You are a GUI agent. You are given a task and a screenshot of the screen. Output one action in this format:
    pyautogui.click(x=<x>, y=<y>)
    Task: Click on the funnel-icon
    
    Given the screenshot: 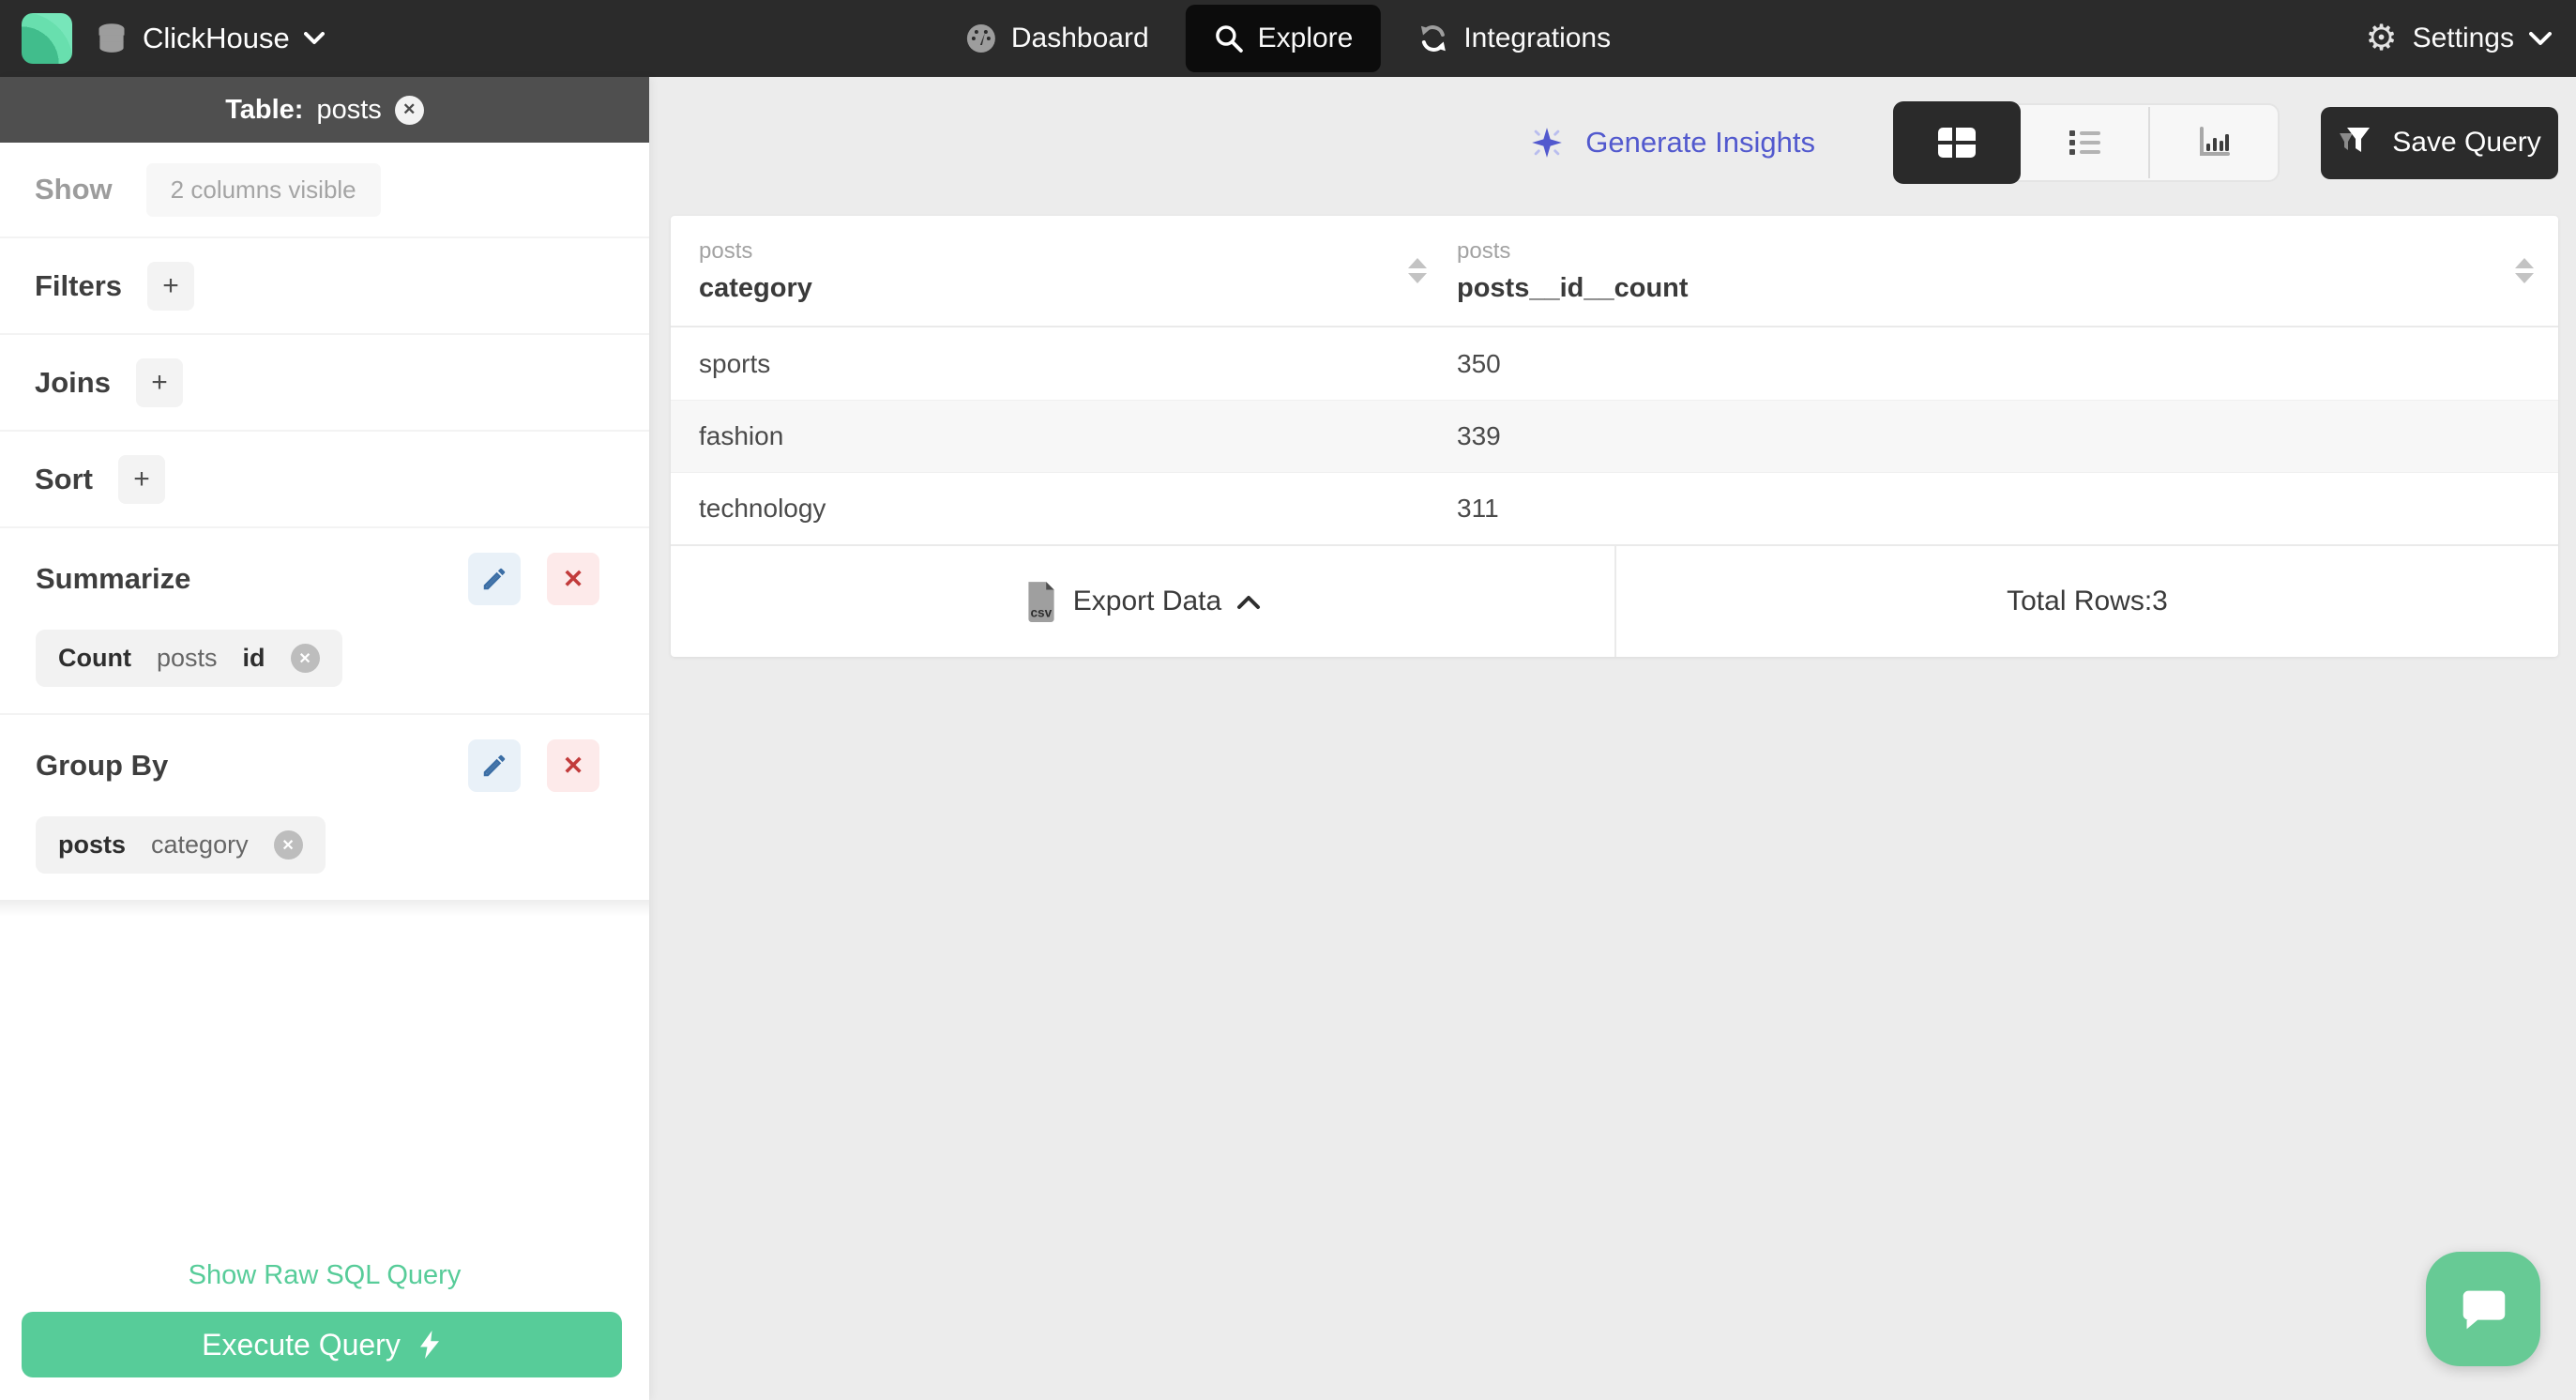 What is the action you would take?
    pyautogui.click(x=2355, y=140)
    